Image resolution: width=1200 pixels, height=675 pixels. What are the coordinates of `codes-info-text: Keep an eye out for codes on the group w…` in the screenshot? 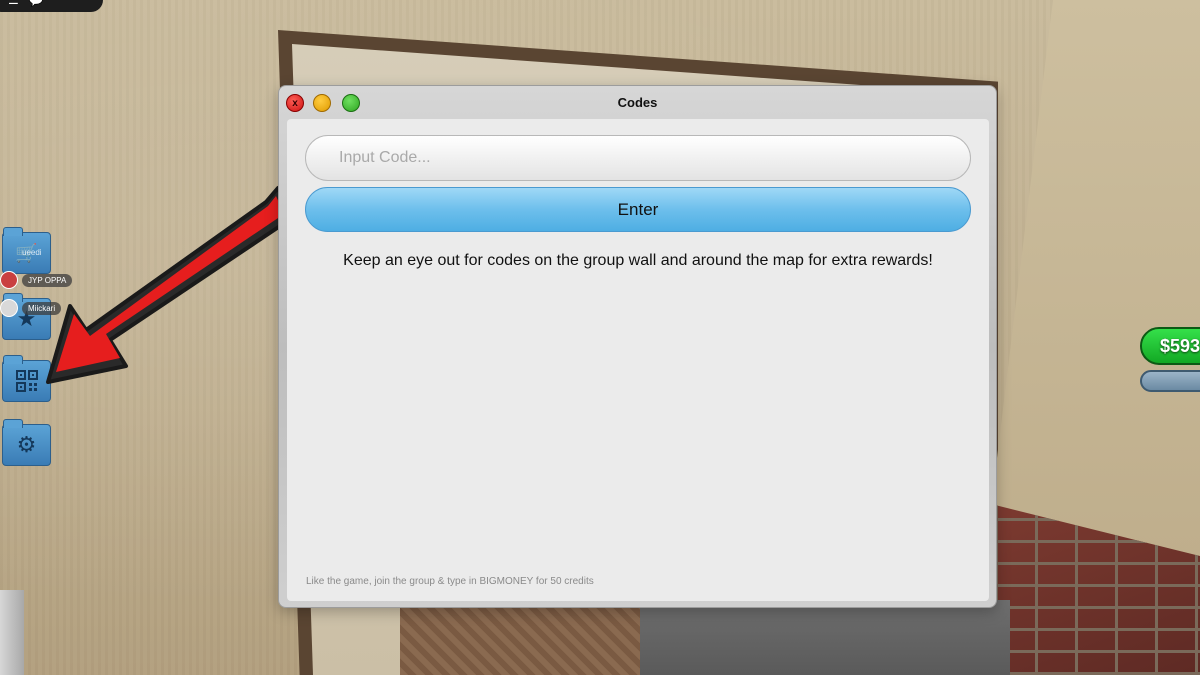 It's located at (638, 260).